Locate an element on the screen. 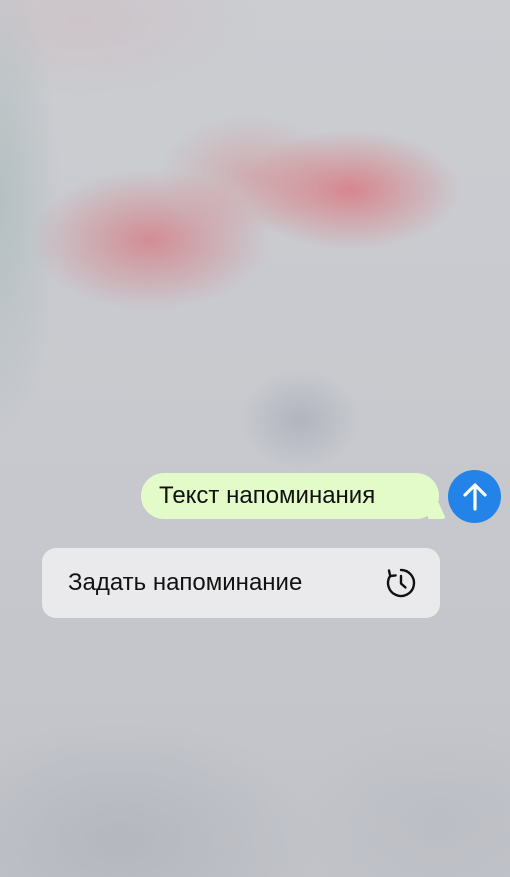 Image resolution: width=510 pixels, height=877 pixels. arrow-up-icon is located at coordinates (474, 496).